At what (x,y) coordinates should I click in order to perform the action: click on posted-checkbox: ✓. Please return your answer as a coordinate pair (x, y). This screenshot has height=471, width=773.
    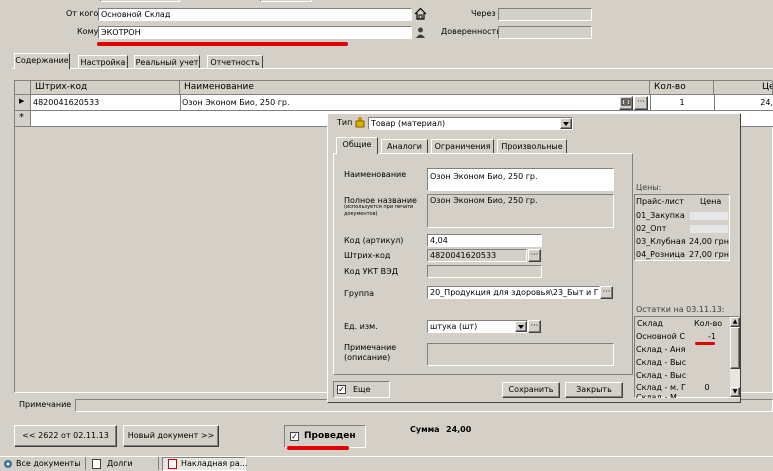
    Looking at the image, I should click on (294, 436).